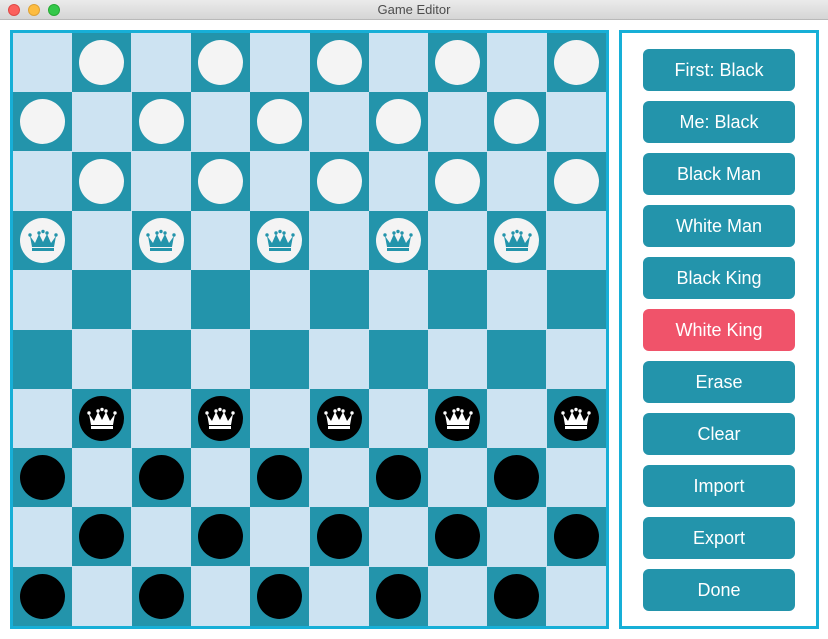 The image size is (828, 639). I want to click on me-black-button: Me: Black, so click(719, 122).